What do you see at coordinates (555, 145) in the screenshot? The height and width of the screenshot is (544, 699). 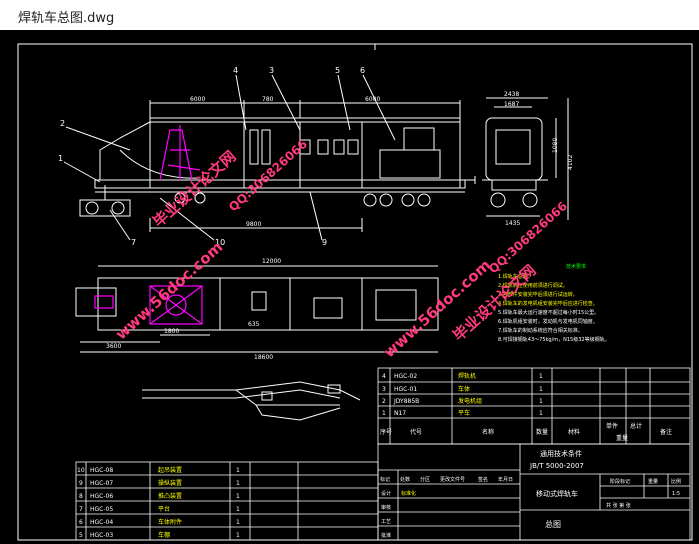 I see `svg-text: 1080` at bounding box center [555, 145].